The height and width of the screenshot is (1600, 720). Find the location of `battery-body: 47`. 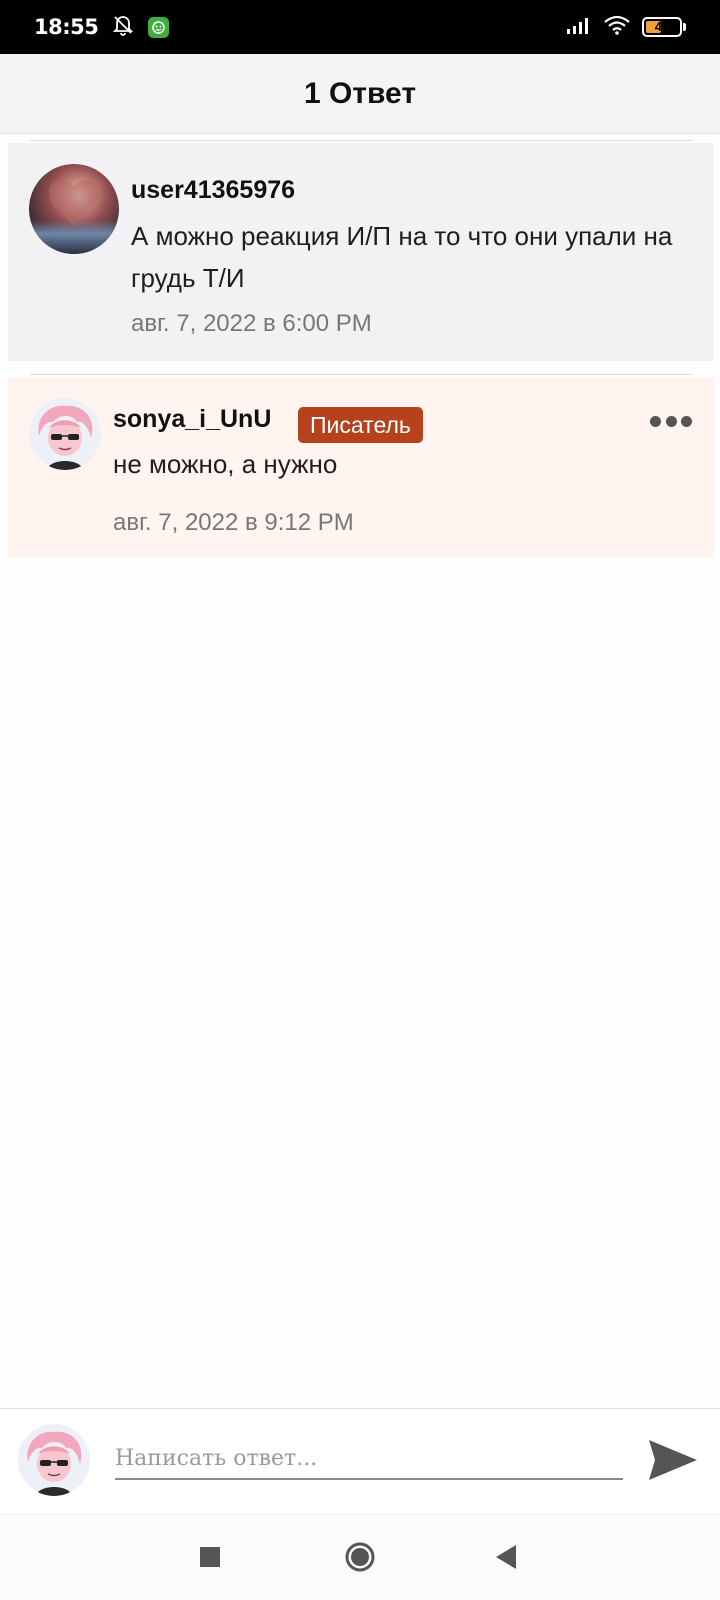

battery-body: 47 is located at coordinates (662, 27).